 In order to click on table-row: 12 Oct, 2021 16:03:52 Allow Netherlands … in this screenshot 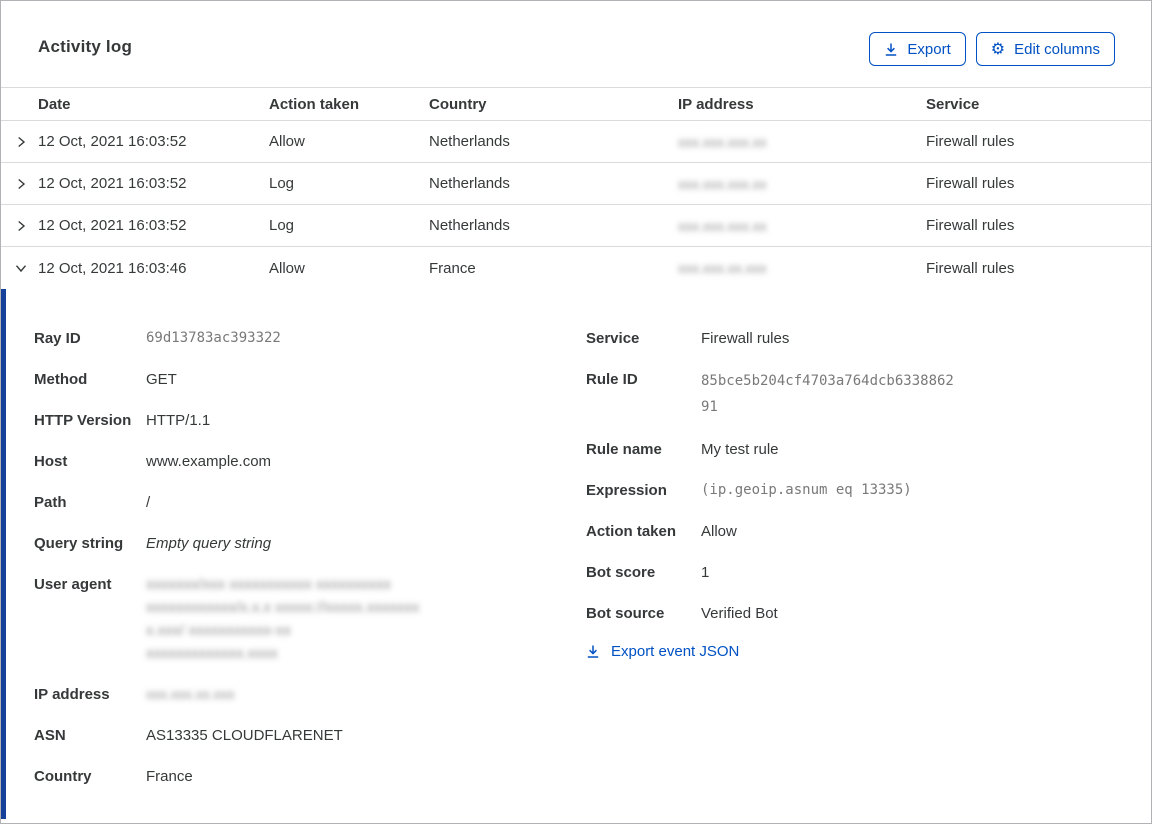, I will do `click(576, 142)`.